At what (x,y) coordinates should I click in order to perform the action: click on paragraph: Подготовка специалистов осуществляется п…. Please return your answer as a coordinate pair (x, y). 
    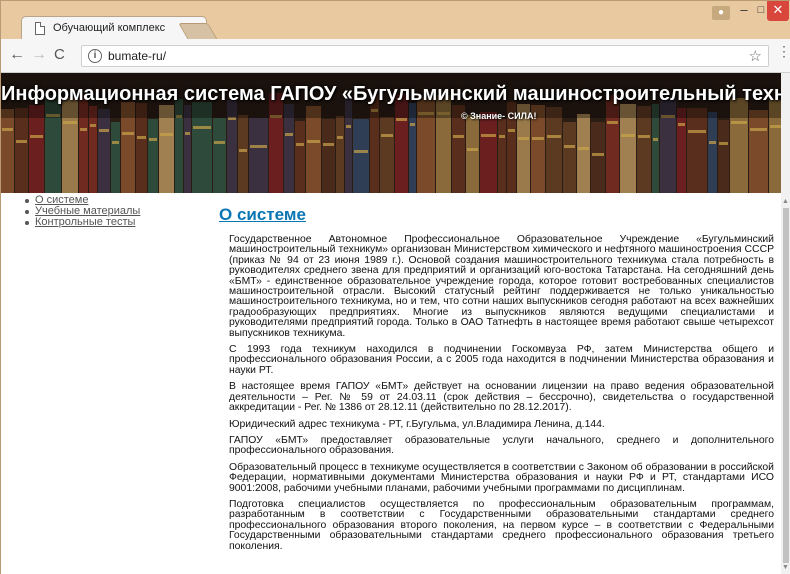
    Looking at the image, I should click on (501, 525).